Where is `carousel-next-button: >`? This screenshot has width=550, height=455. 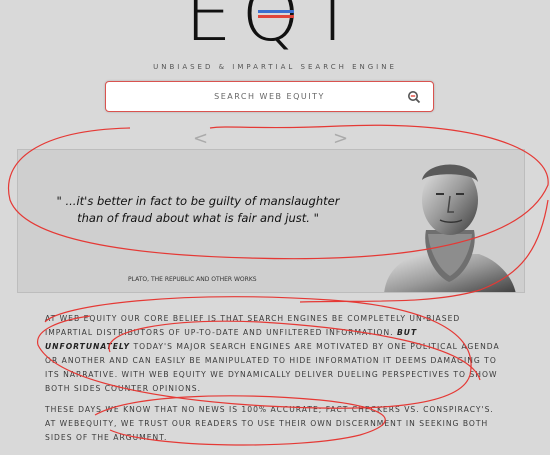 carousel-next-button: > is located at coordinates (340, 139).